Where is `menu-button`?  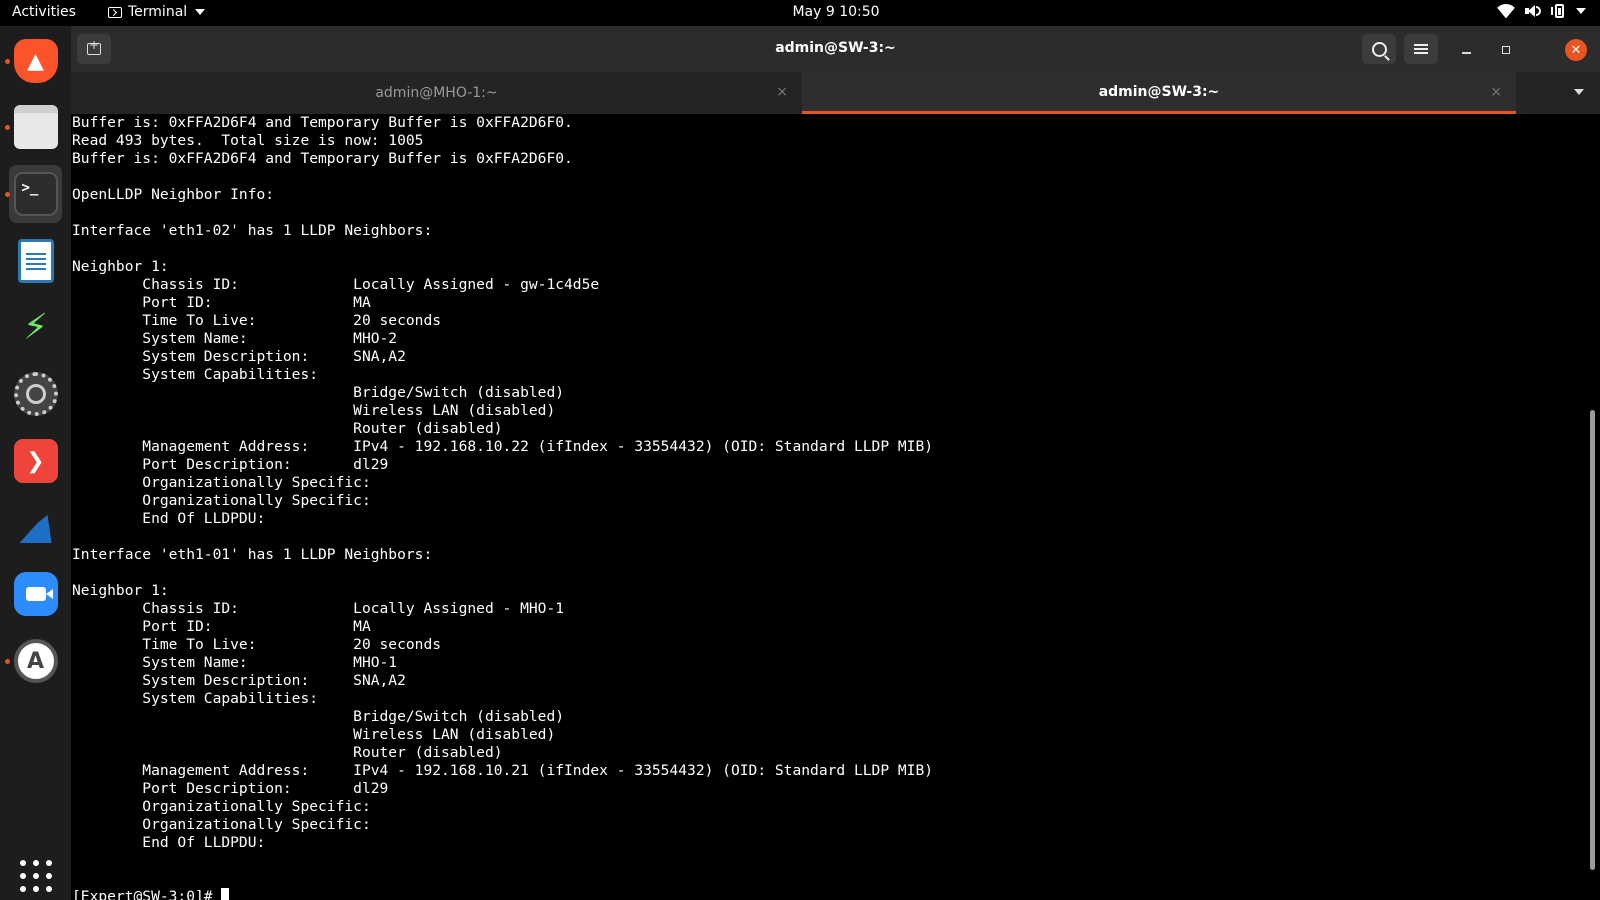
menu-button is located at coordinates (1421, 49).